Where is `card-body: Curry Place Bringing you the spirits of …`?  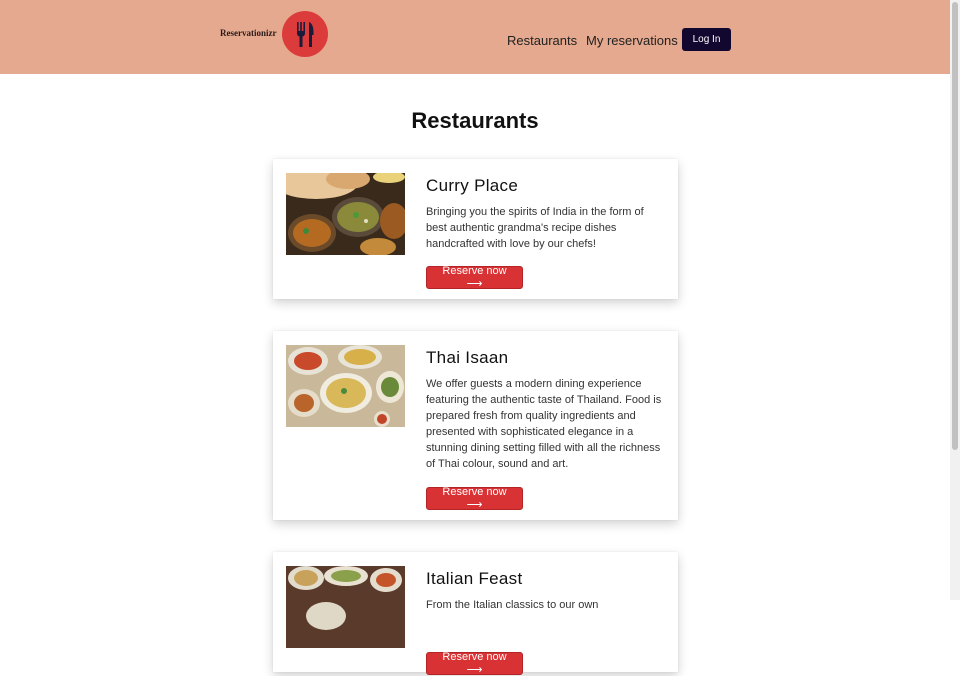 card-body: Curry Place Bringing you the spirits of … is located at coordinates (544, 214).